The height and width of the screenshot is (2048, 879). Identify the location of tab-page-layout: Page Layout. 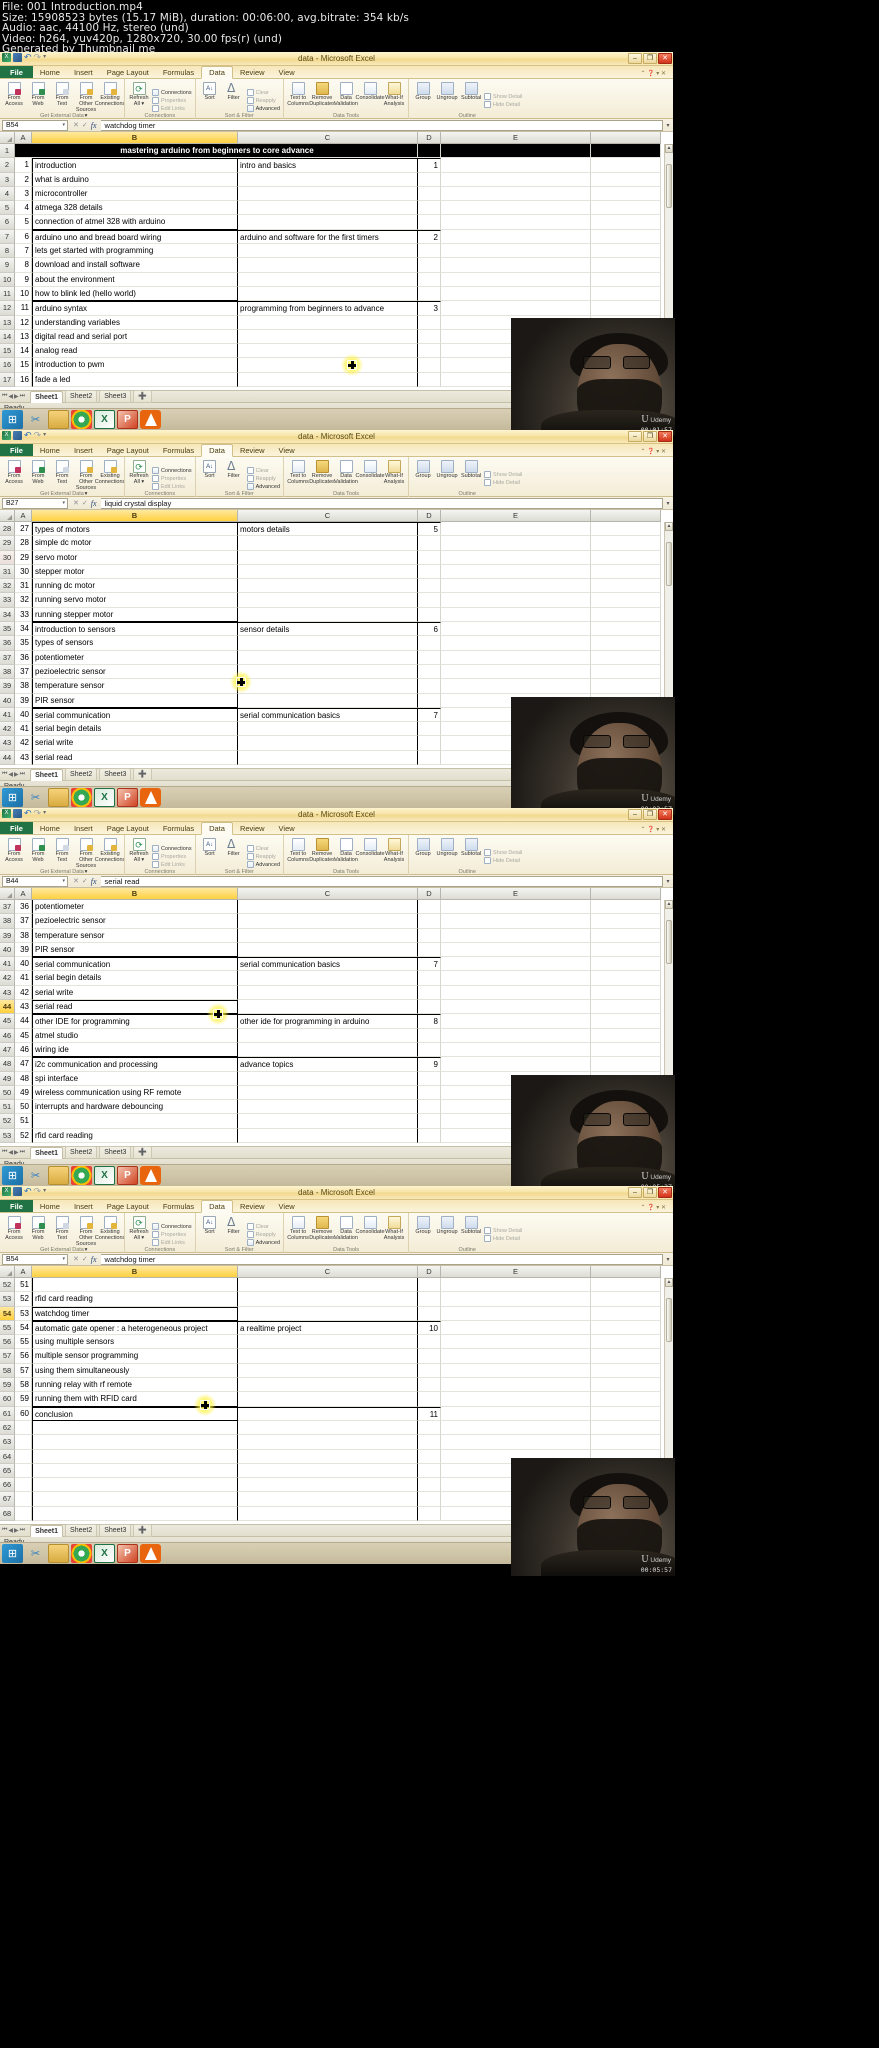
(128, 1207).